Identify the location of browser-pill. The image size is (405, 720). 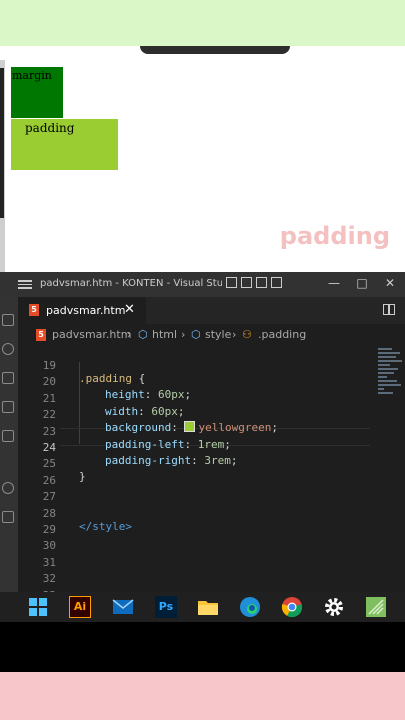
(215, 50).